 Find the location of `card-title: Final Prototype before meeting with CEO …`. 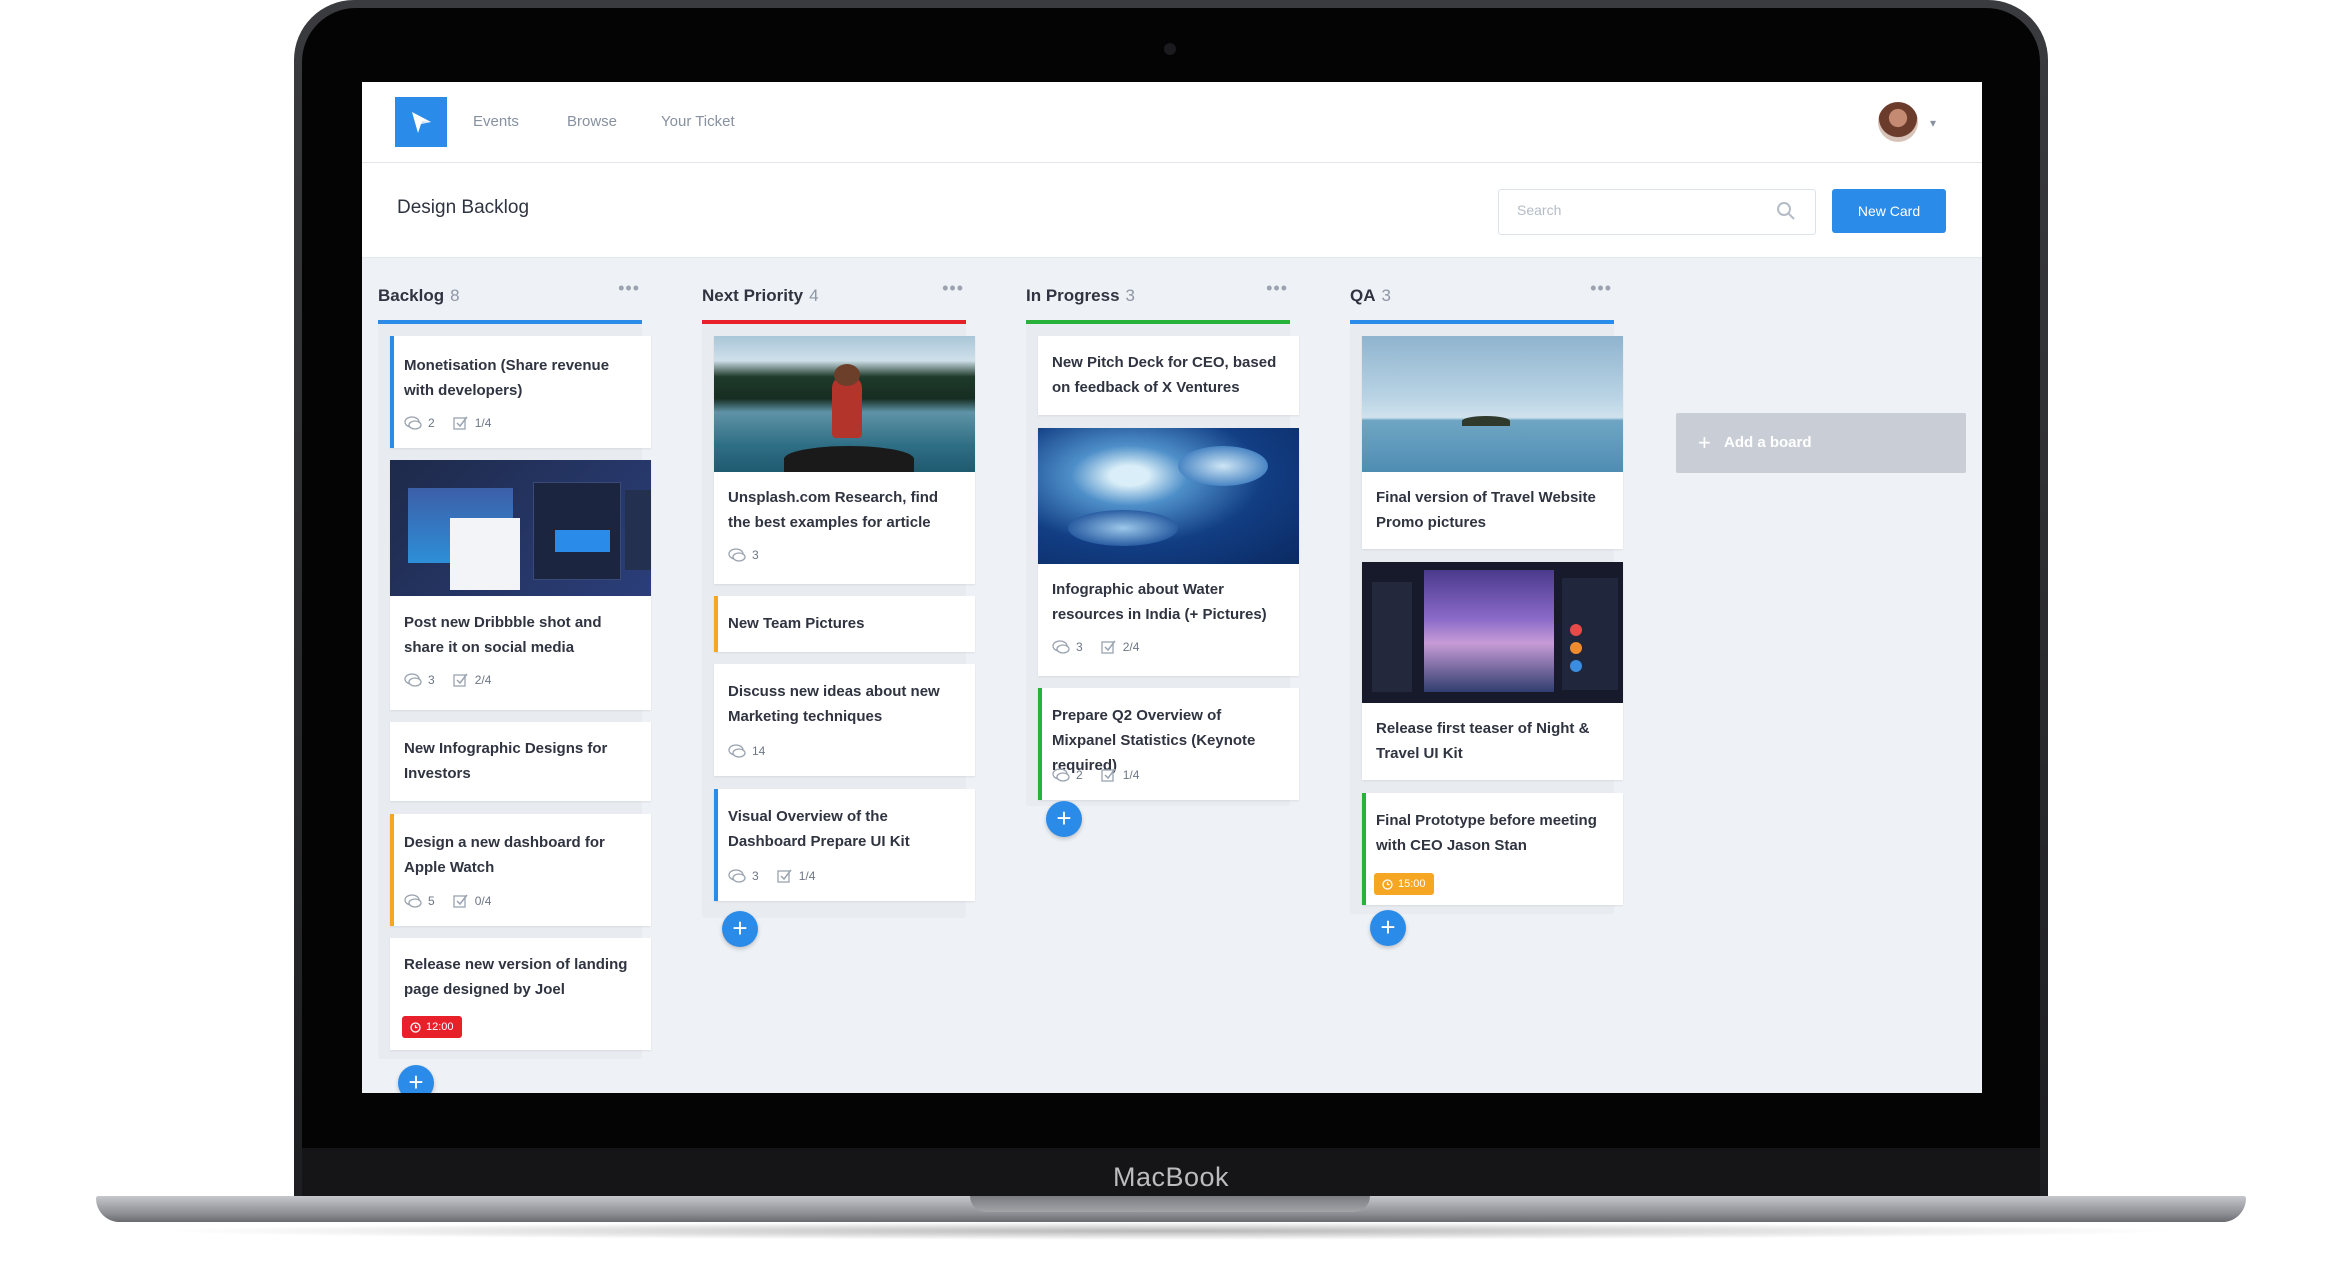

card-title: Final Prototype before meeting with CEO … is located at coordinates (1486, 833).